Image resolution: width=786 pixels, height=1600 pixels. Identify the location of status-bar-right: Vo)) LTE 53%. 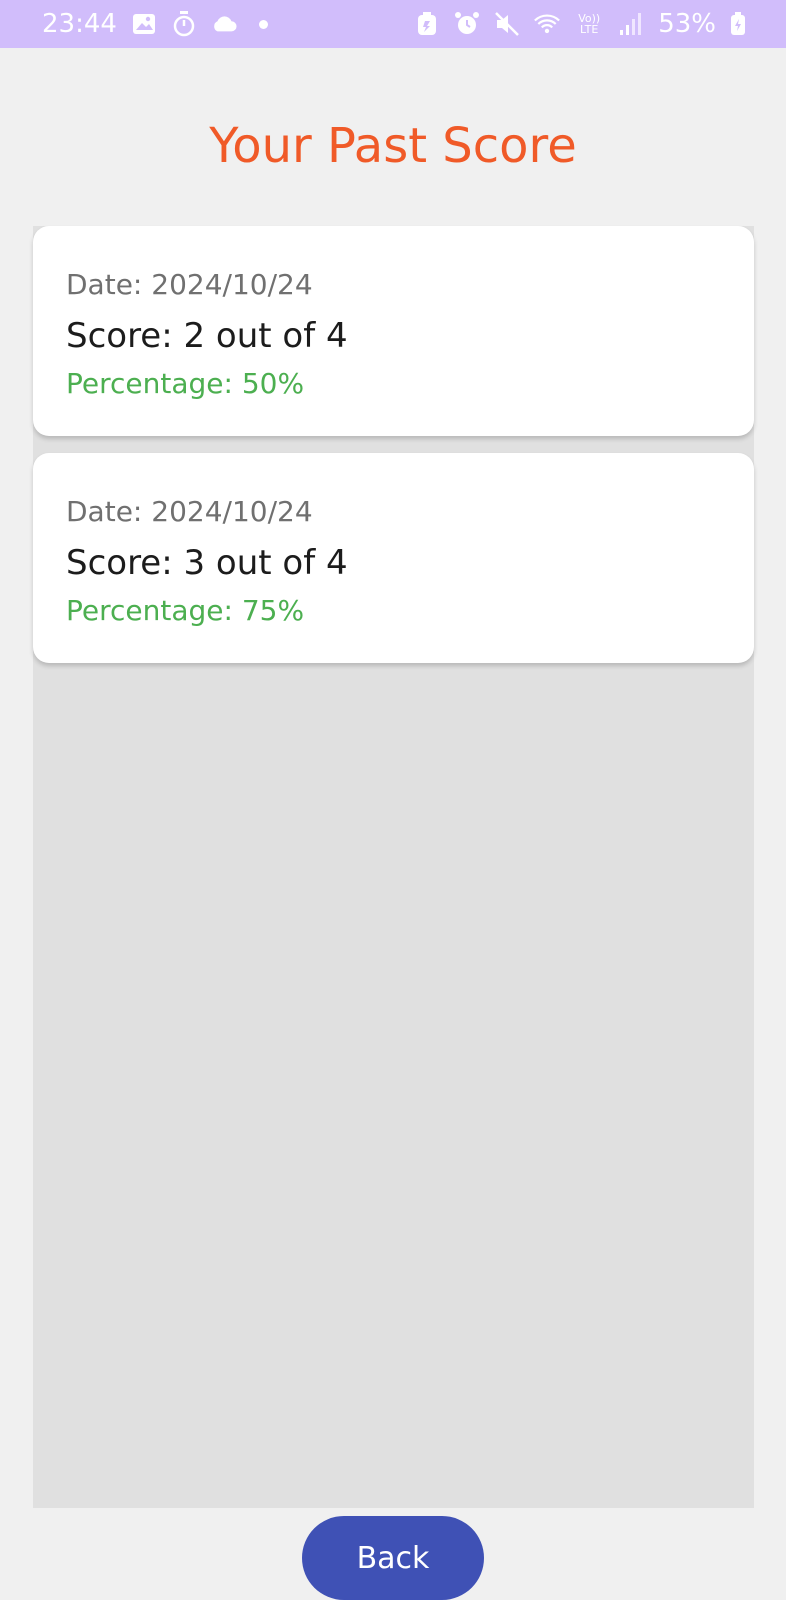
(580, 24).